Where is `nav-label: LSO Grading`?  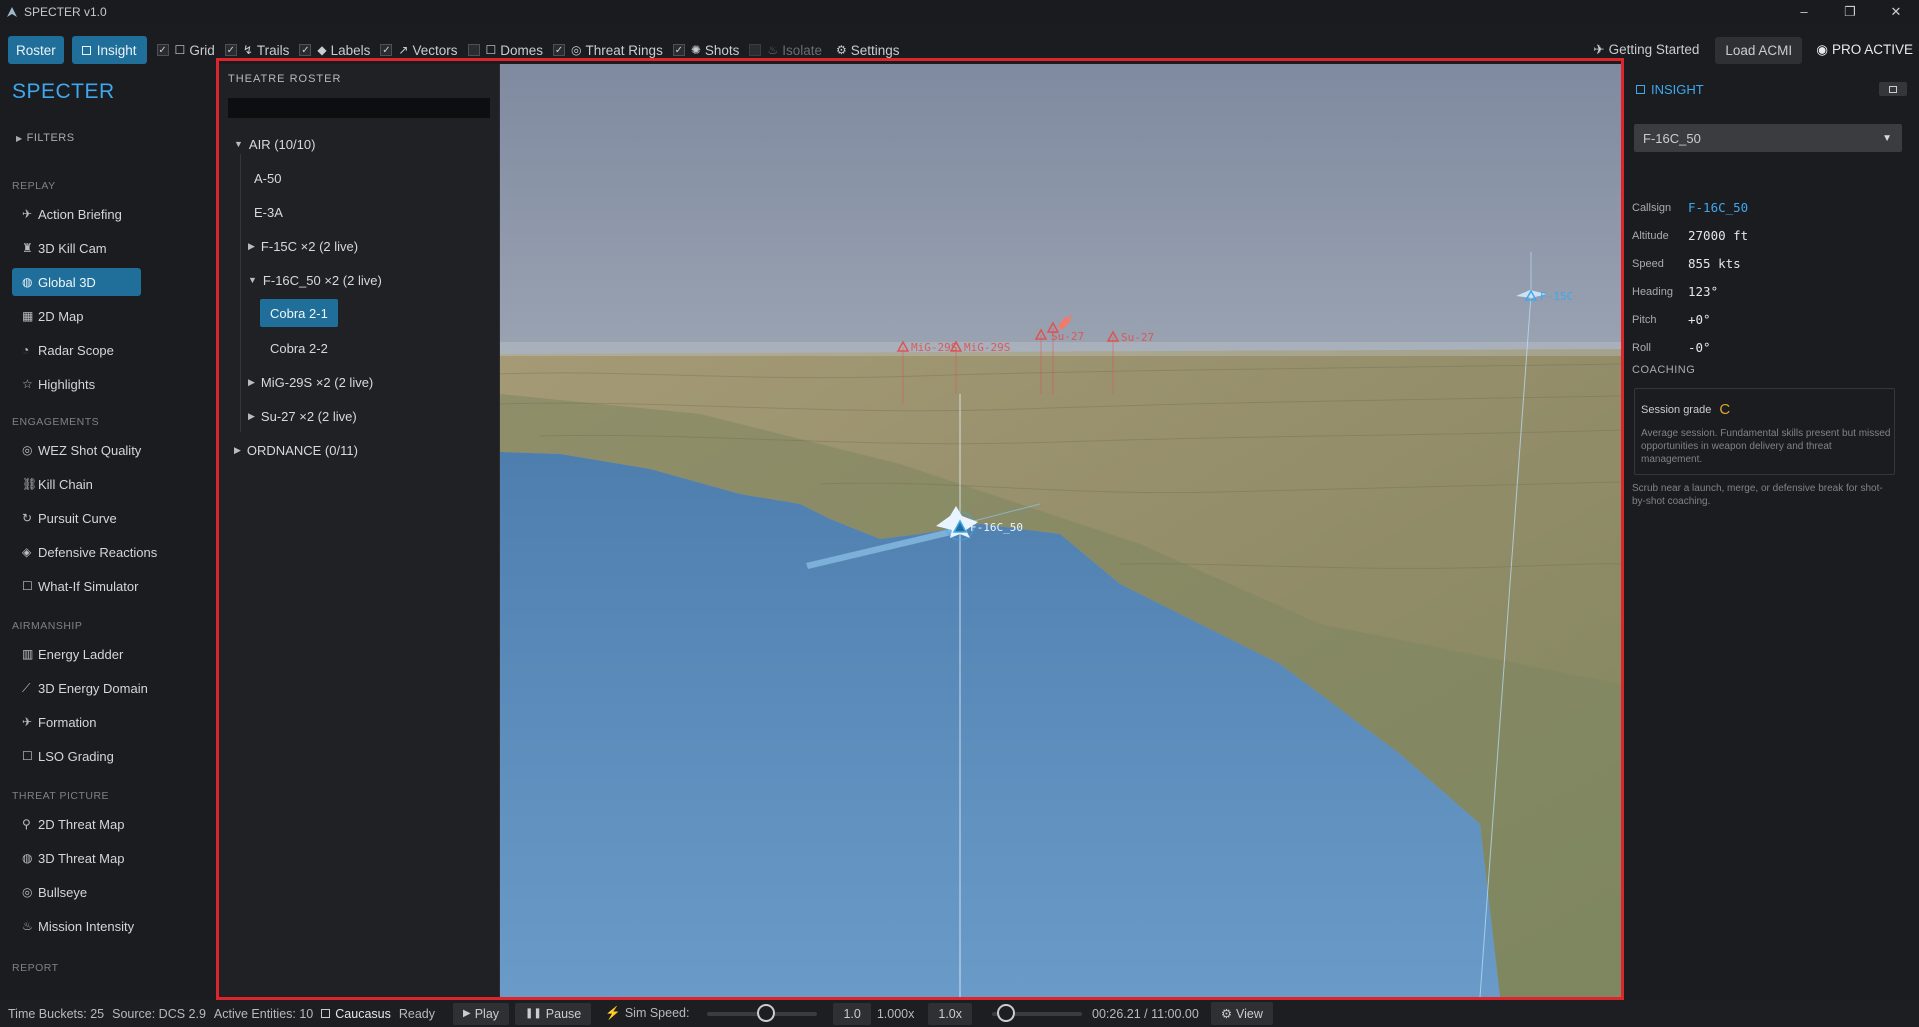
nav-label: LSO Grading is located at coordinates (76, 756).